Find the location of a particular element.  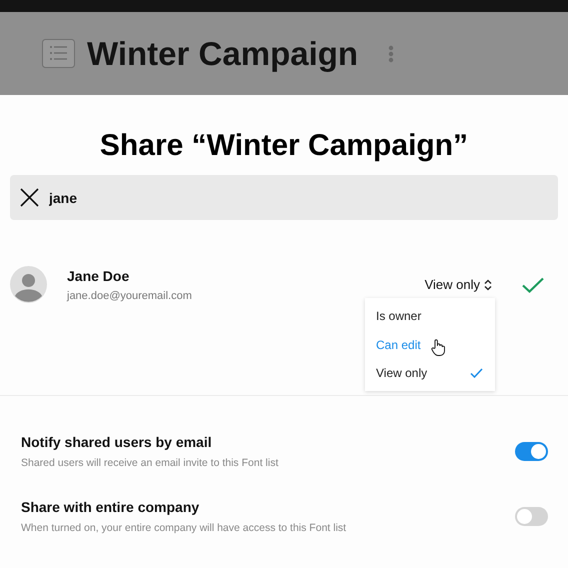

setting-description: When turned on, your entire company will have access to this Font list is located at coordinates (183, 528).